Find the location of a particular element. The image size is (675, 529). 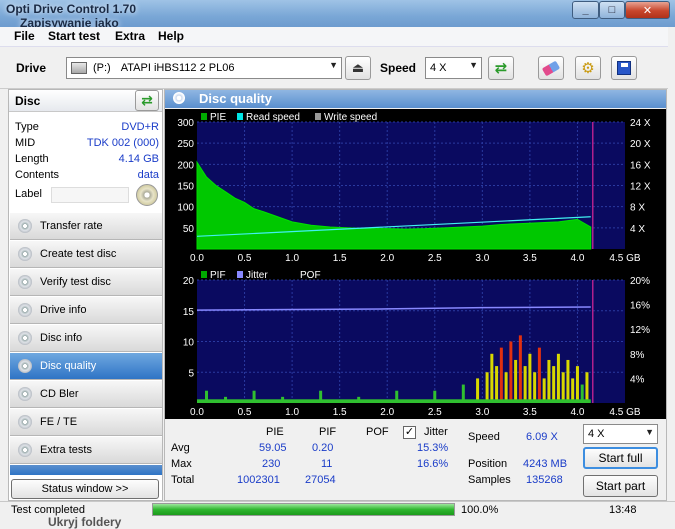

speed-select: 4 X ▼ is located at coordinates (453, 68).